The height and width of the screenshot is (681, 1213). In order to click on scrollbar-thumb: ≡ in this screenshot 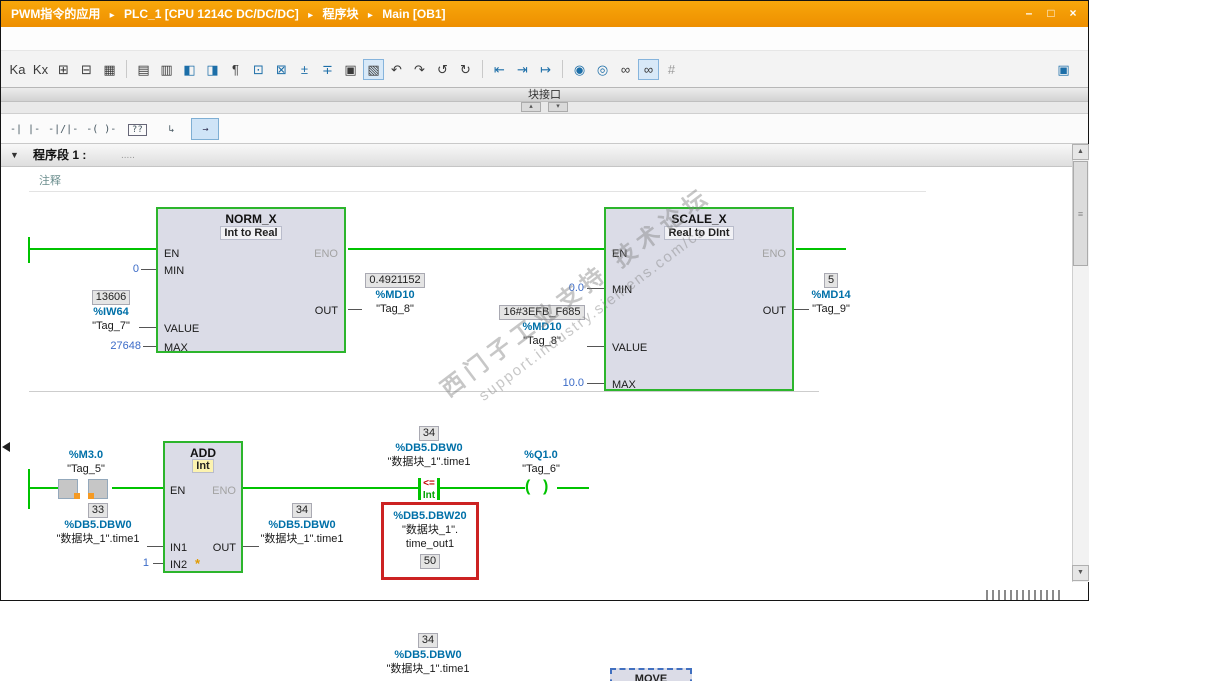, I will do `click(1080, 213)`.